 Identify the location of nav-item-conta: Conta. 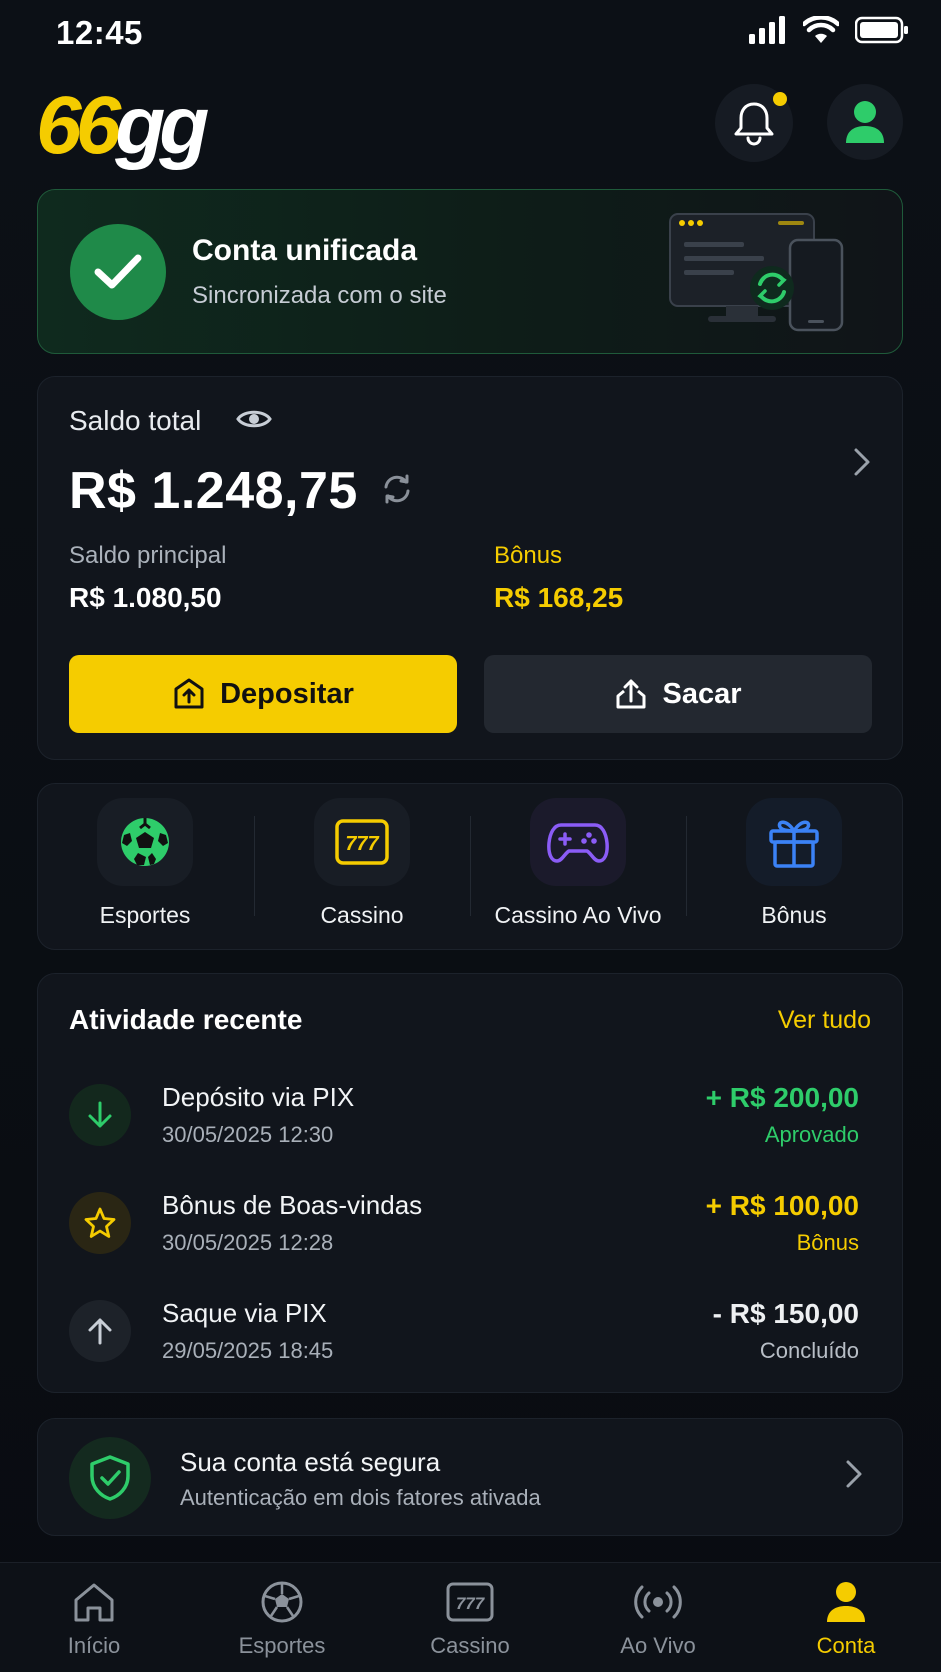
(846, 1617).